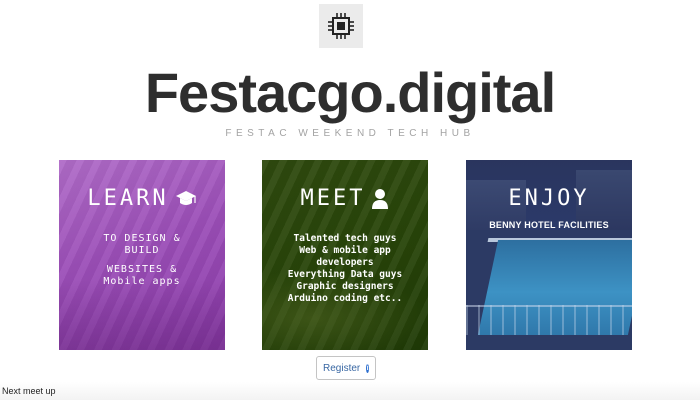 The width and height of the screenshot is (700, 400). What do you see at coordinates (549, 320) in the screenshot?
I see `railing` at bounding box center [549, 320].